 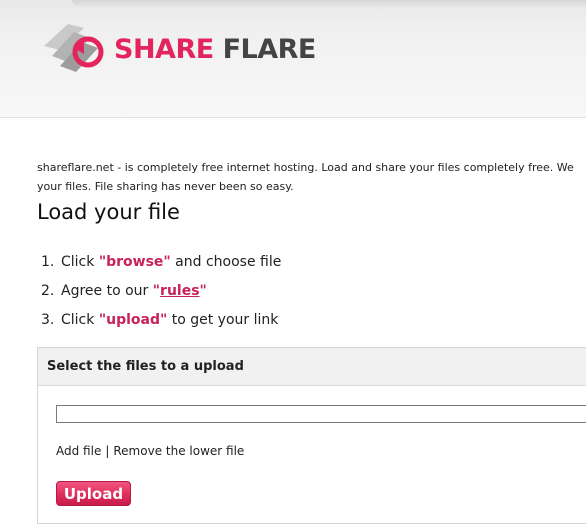 I want to click on step-highlight-upload: "upload", so click(x=133, y=320).